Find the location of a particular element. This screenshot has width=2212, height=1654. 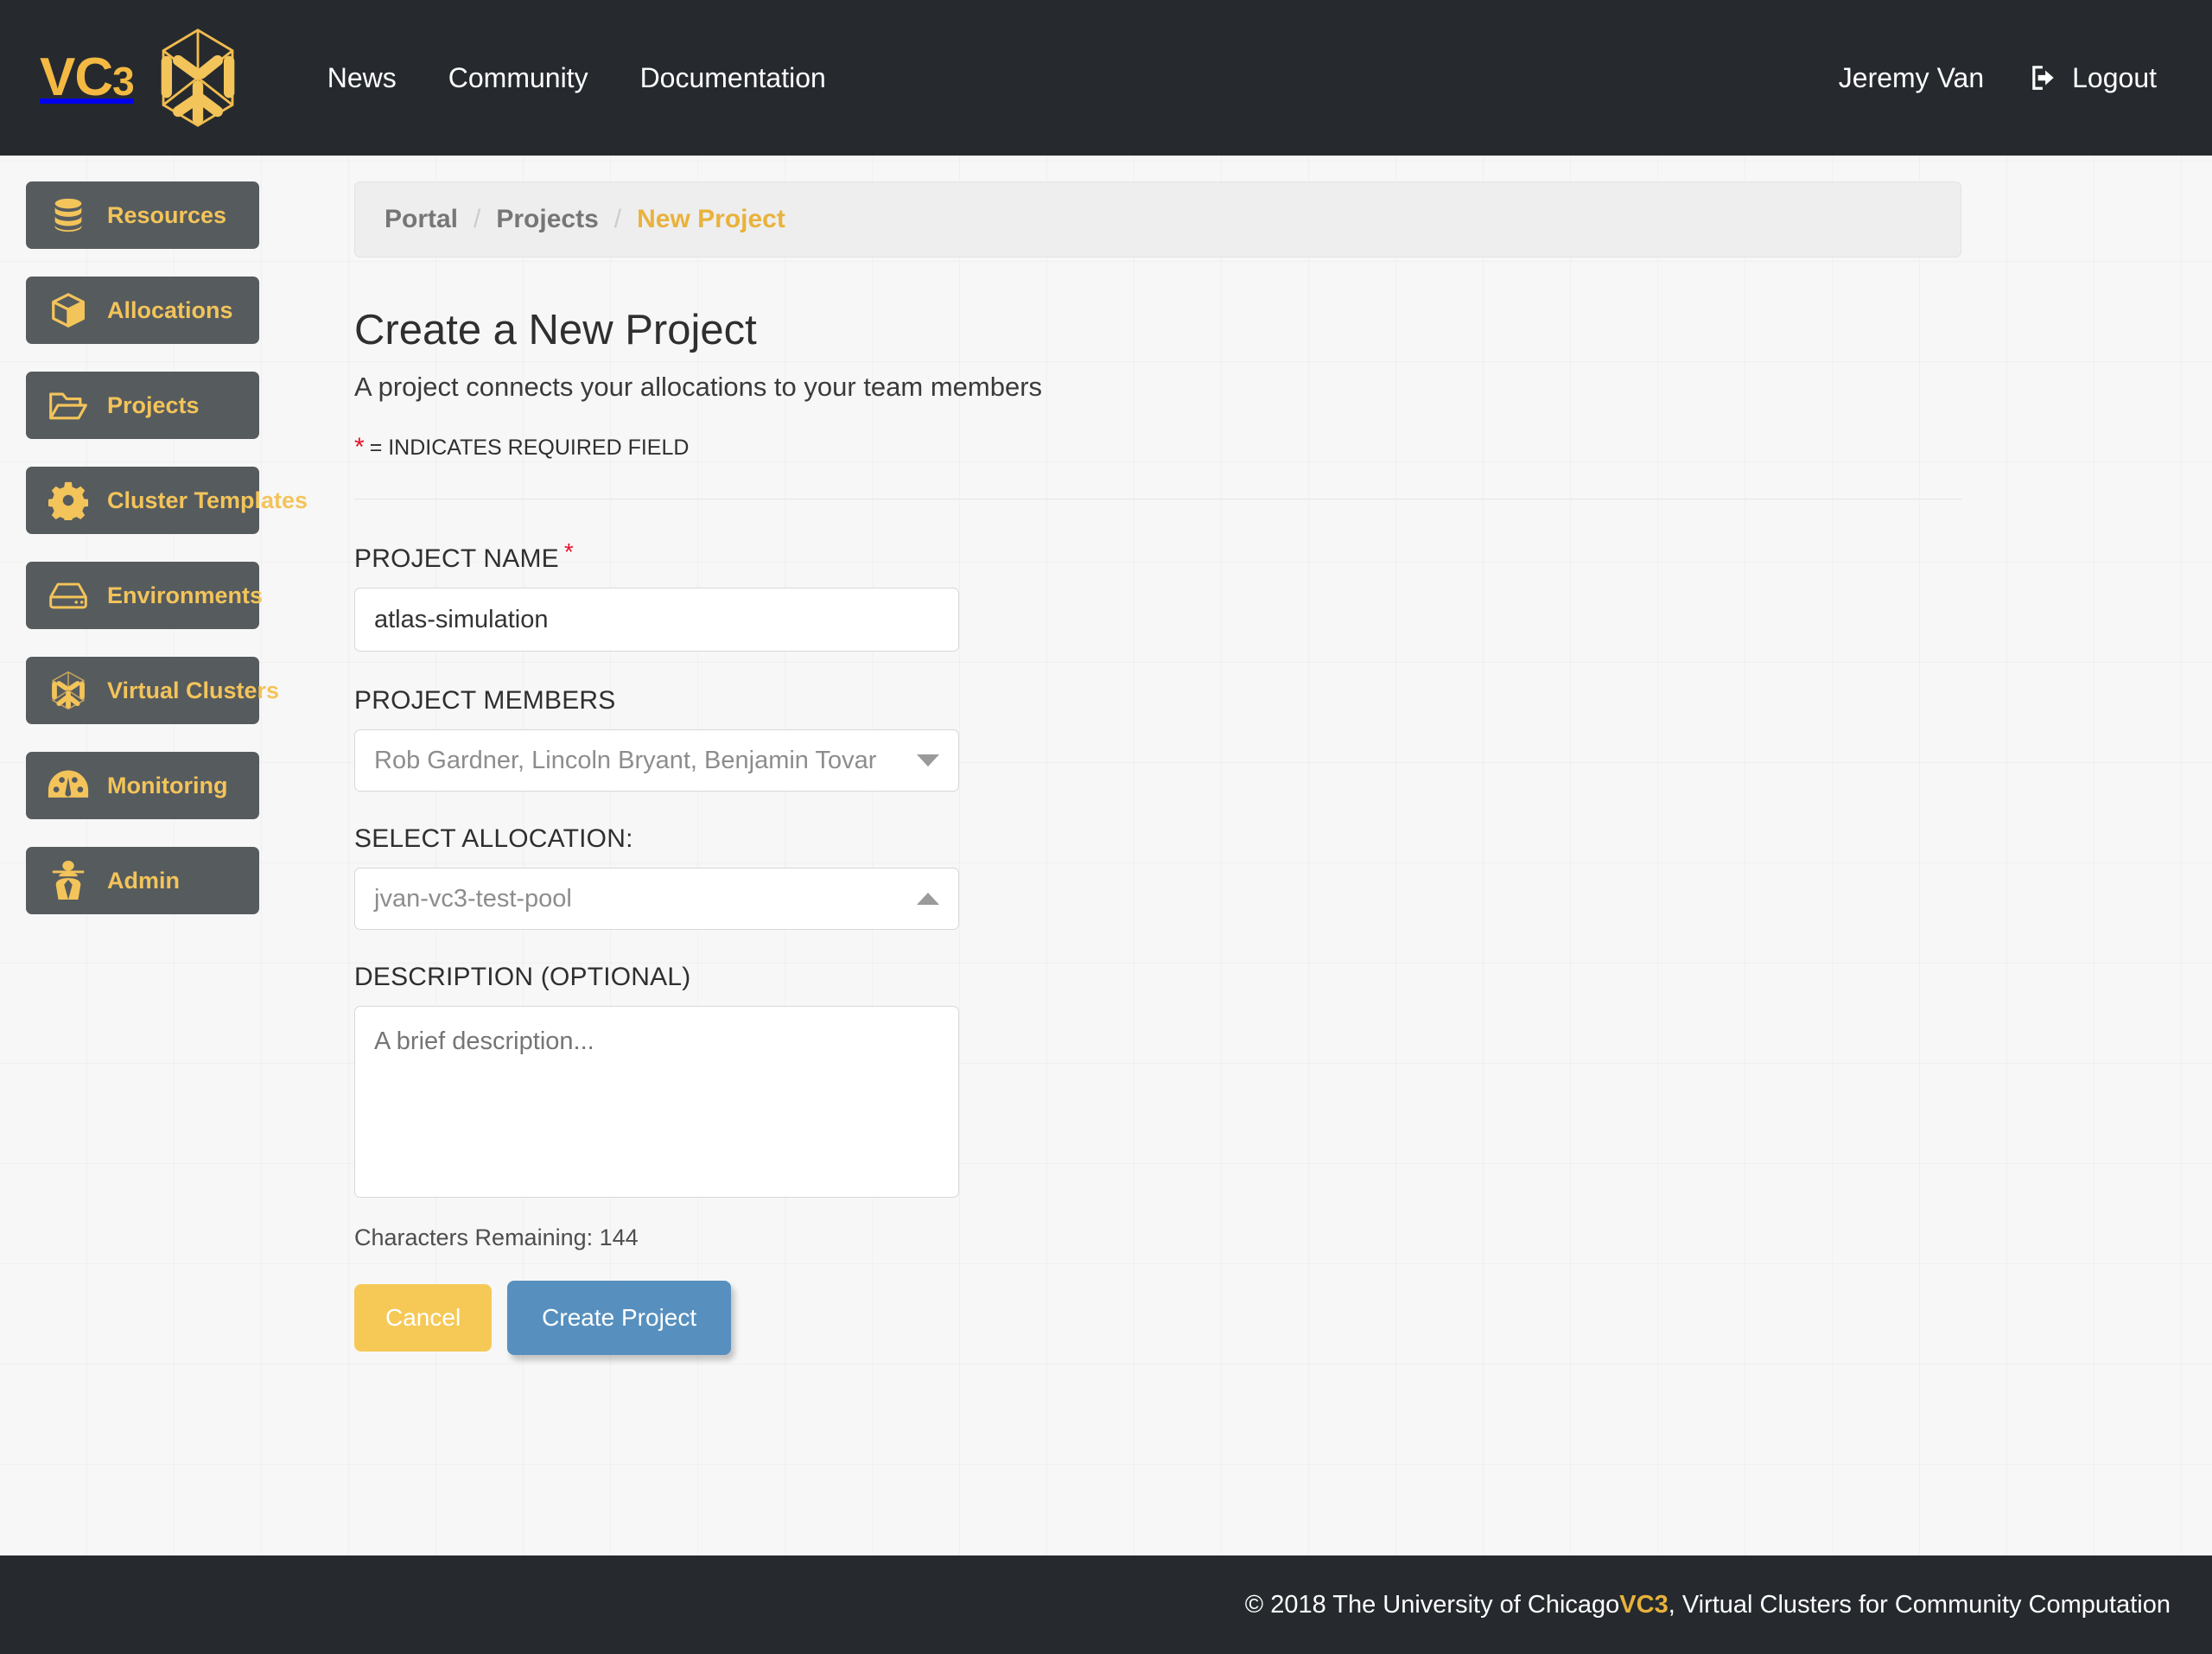

sidebar-item-virtual-clusters: Virtual Clusters is located at coordinates (152, 690).